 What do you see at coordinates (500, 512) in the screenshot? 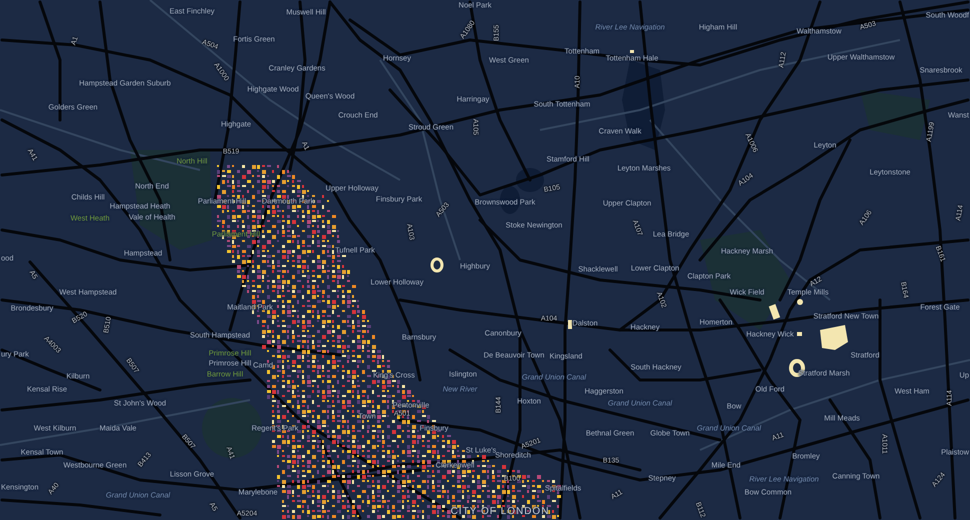
I see `district-label: CITY OF LONDON` at bounding box center [500, 512].